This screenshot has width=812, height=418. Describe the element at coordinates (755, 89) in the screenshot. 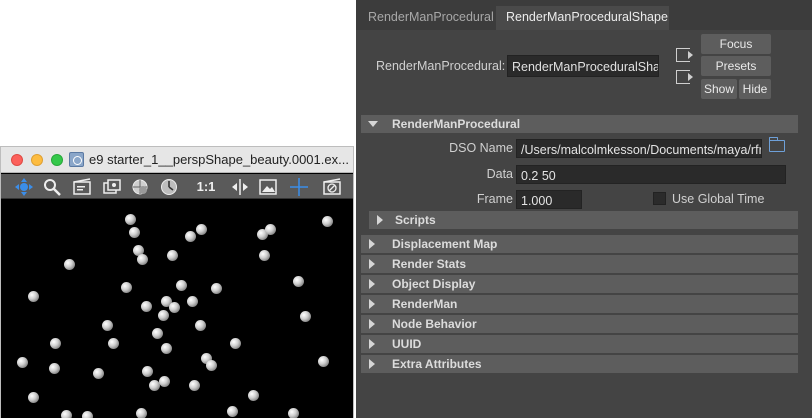

I see `hide-button: Hide` at that location.